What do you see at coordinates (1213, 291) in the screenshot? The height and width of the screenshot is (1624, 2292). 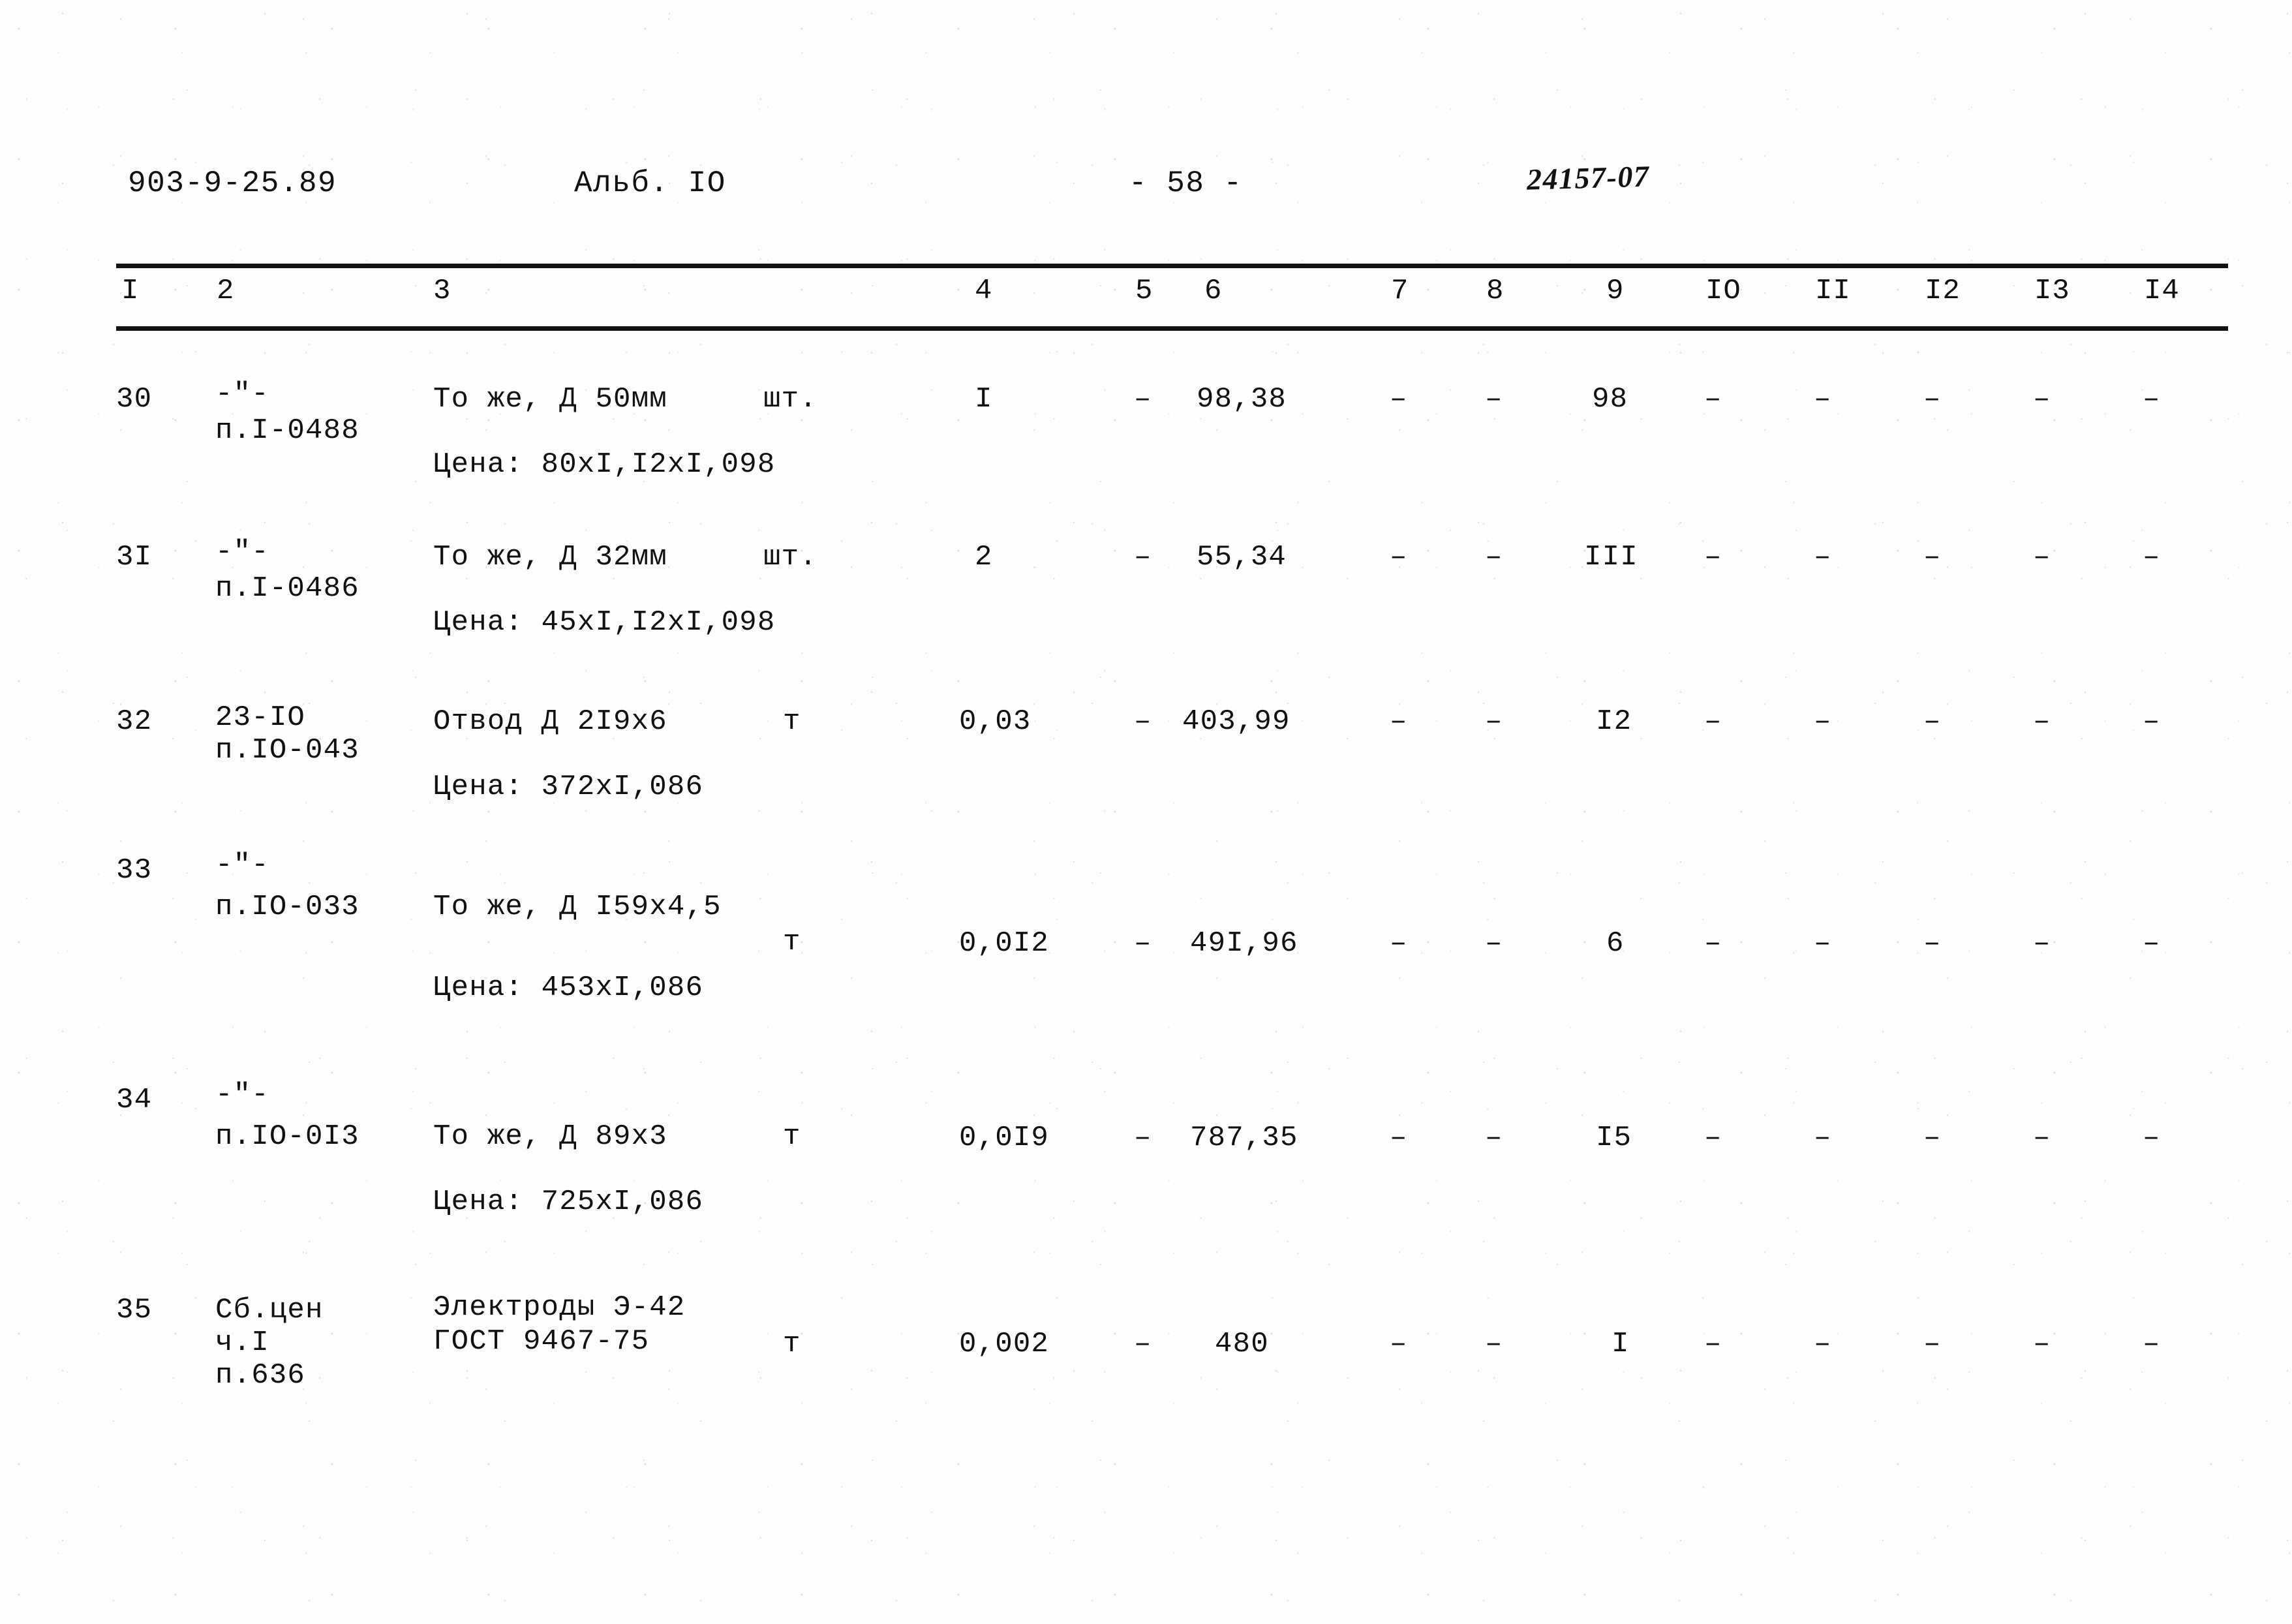 I see `column-header-6: 6` at bounding box center [1213, 291].